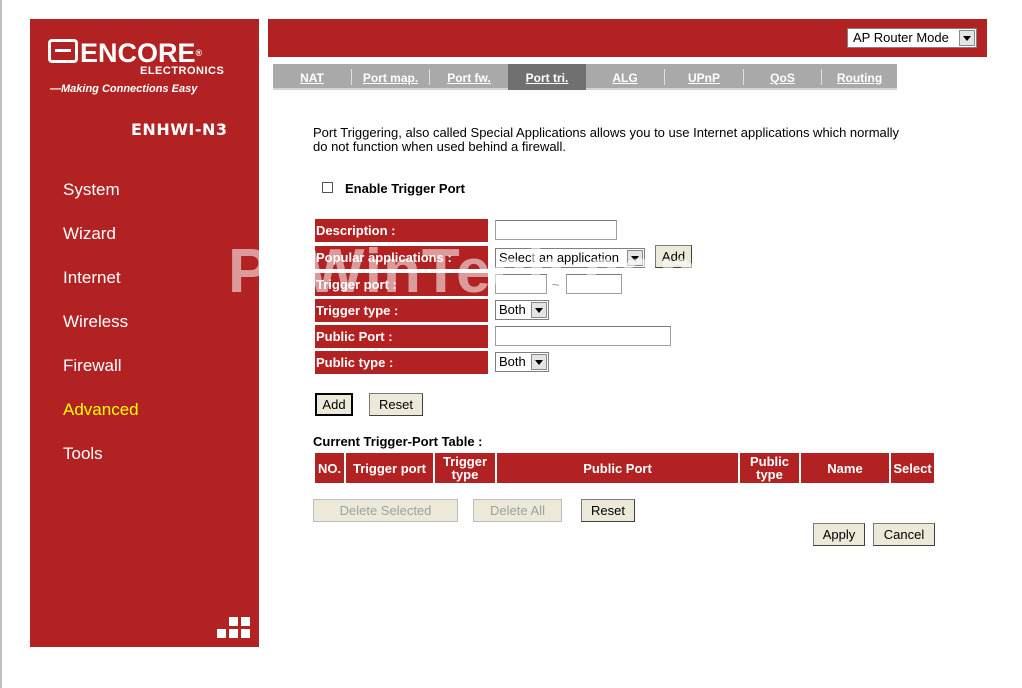 The width and height of the screenshot is (1022, 688). I want to click on public-type-select: Both, so click(522, 362).